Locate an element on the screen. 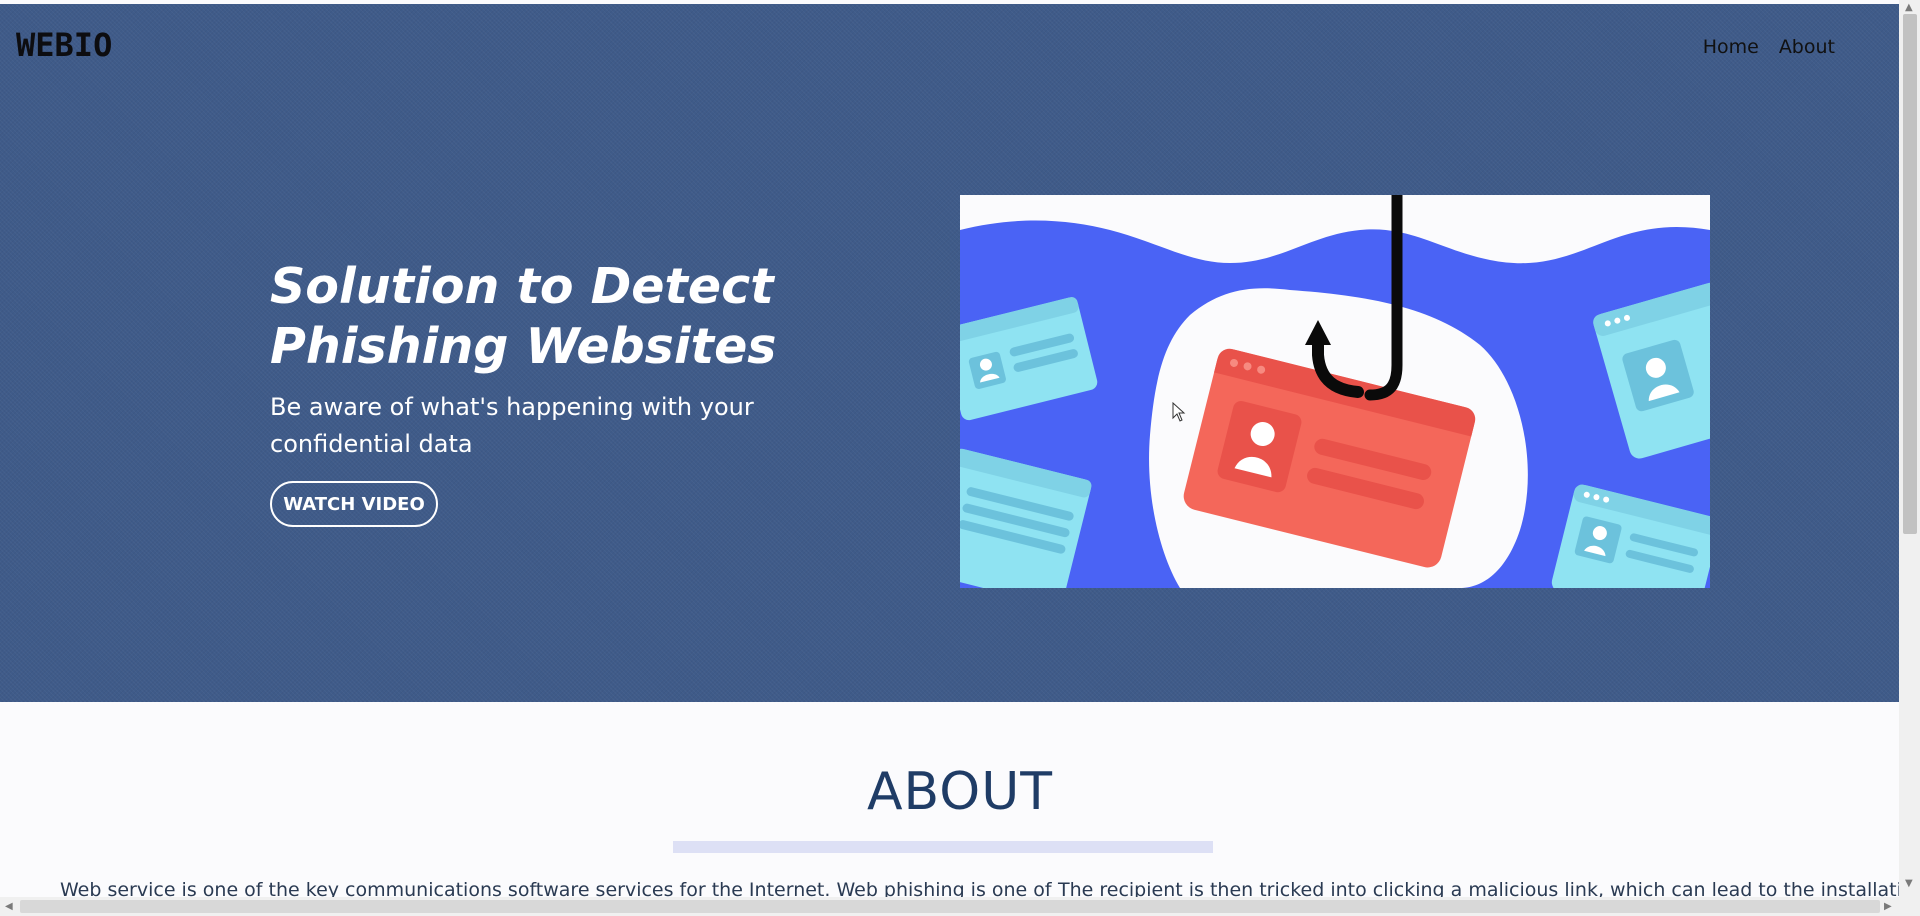  arrow-right-icon: ▶ is located at coordinates (1888, 906).